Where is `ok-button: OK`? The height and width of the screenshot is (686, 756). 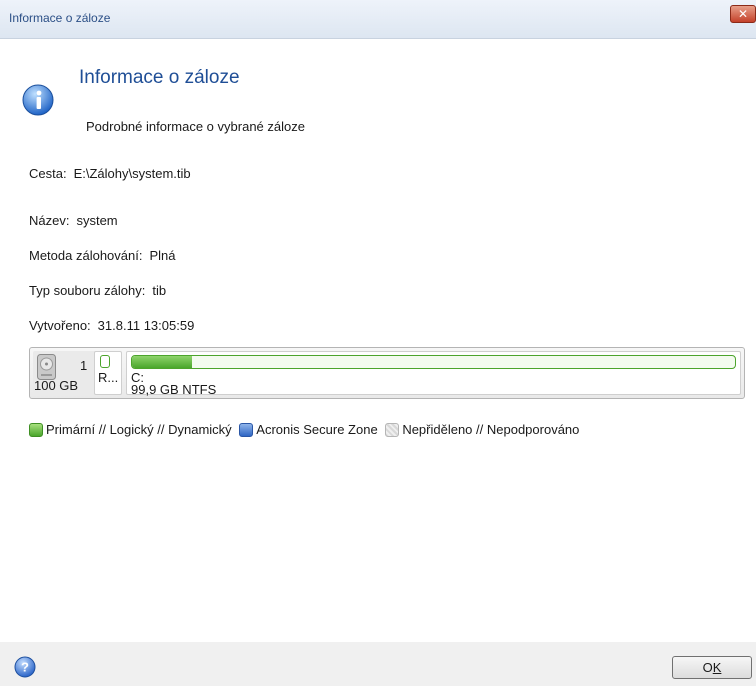 ok-button: OK is located at coordinates (712, 667).